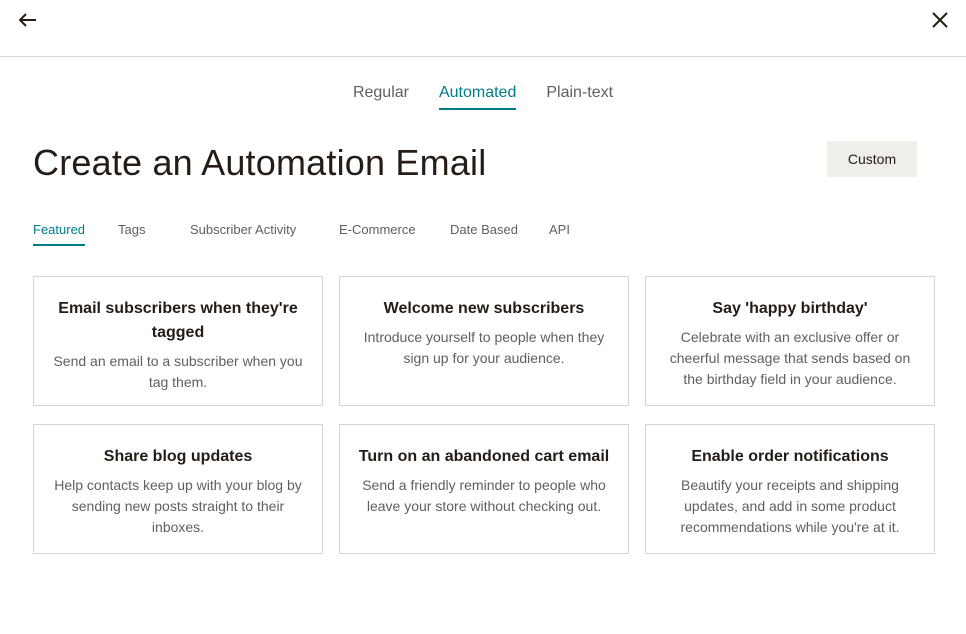 Image resolution: width=966 pixels, height=634 pixels. Describe the element at coordinates (59, 234) in the screenshot. I see `tab-featured: Featured` at that location.